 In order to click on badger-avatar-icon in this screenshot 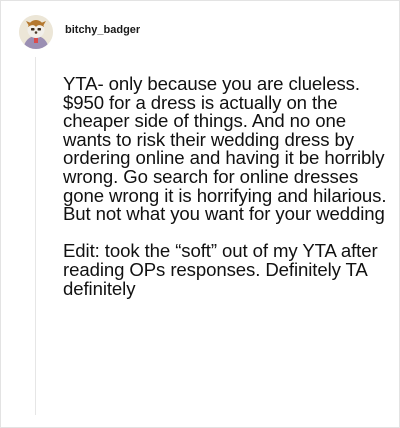, I will do `click(36, 32)`.